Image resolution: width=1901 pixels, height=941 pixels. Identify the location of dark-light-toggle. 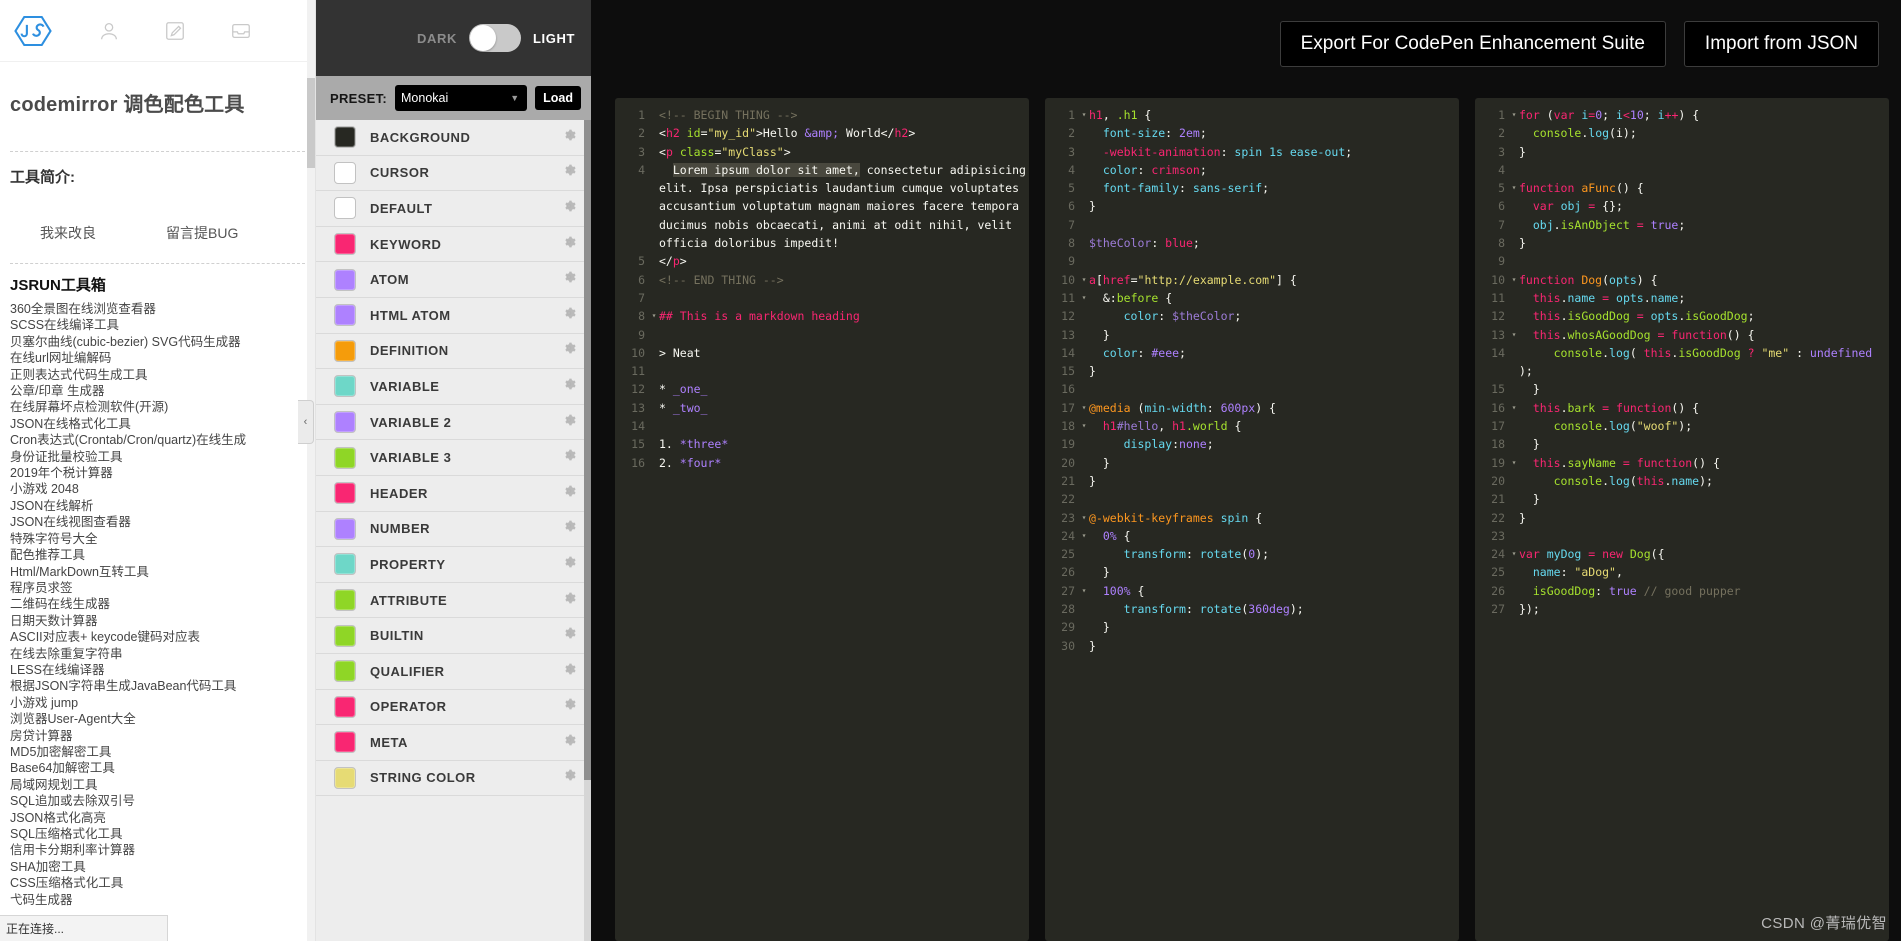
(495, 38).